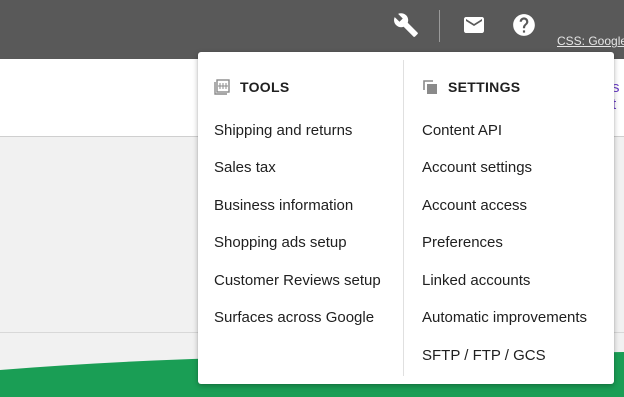 The width and height of the screenshot is (624, 397). What do you see at coordinates (297, 281) in the screenshot?
I see `menu-item-customer-reviews-setup: Customer Reviews setup` at bounding box center [297, 281].